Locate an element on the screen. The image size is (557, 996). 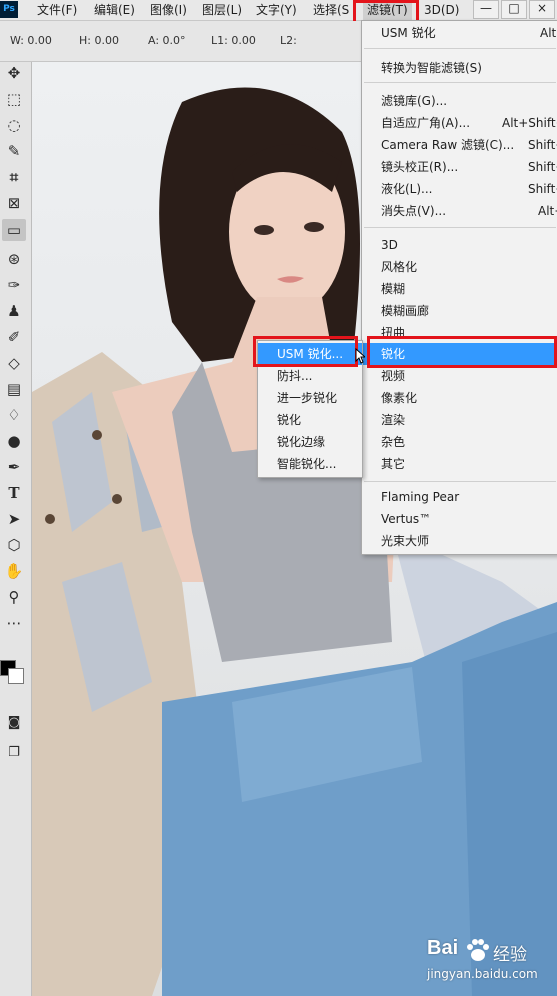
sharpen-highlight-box is located at coordinates (462, 352).